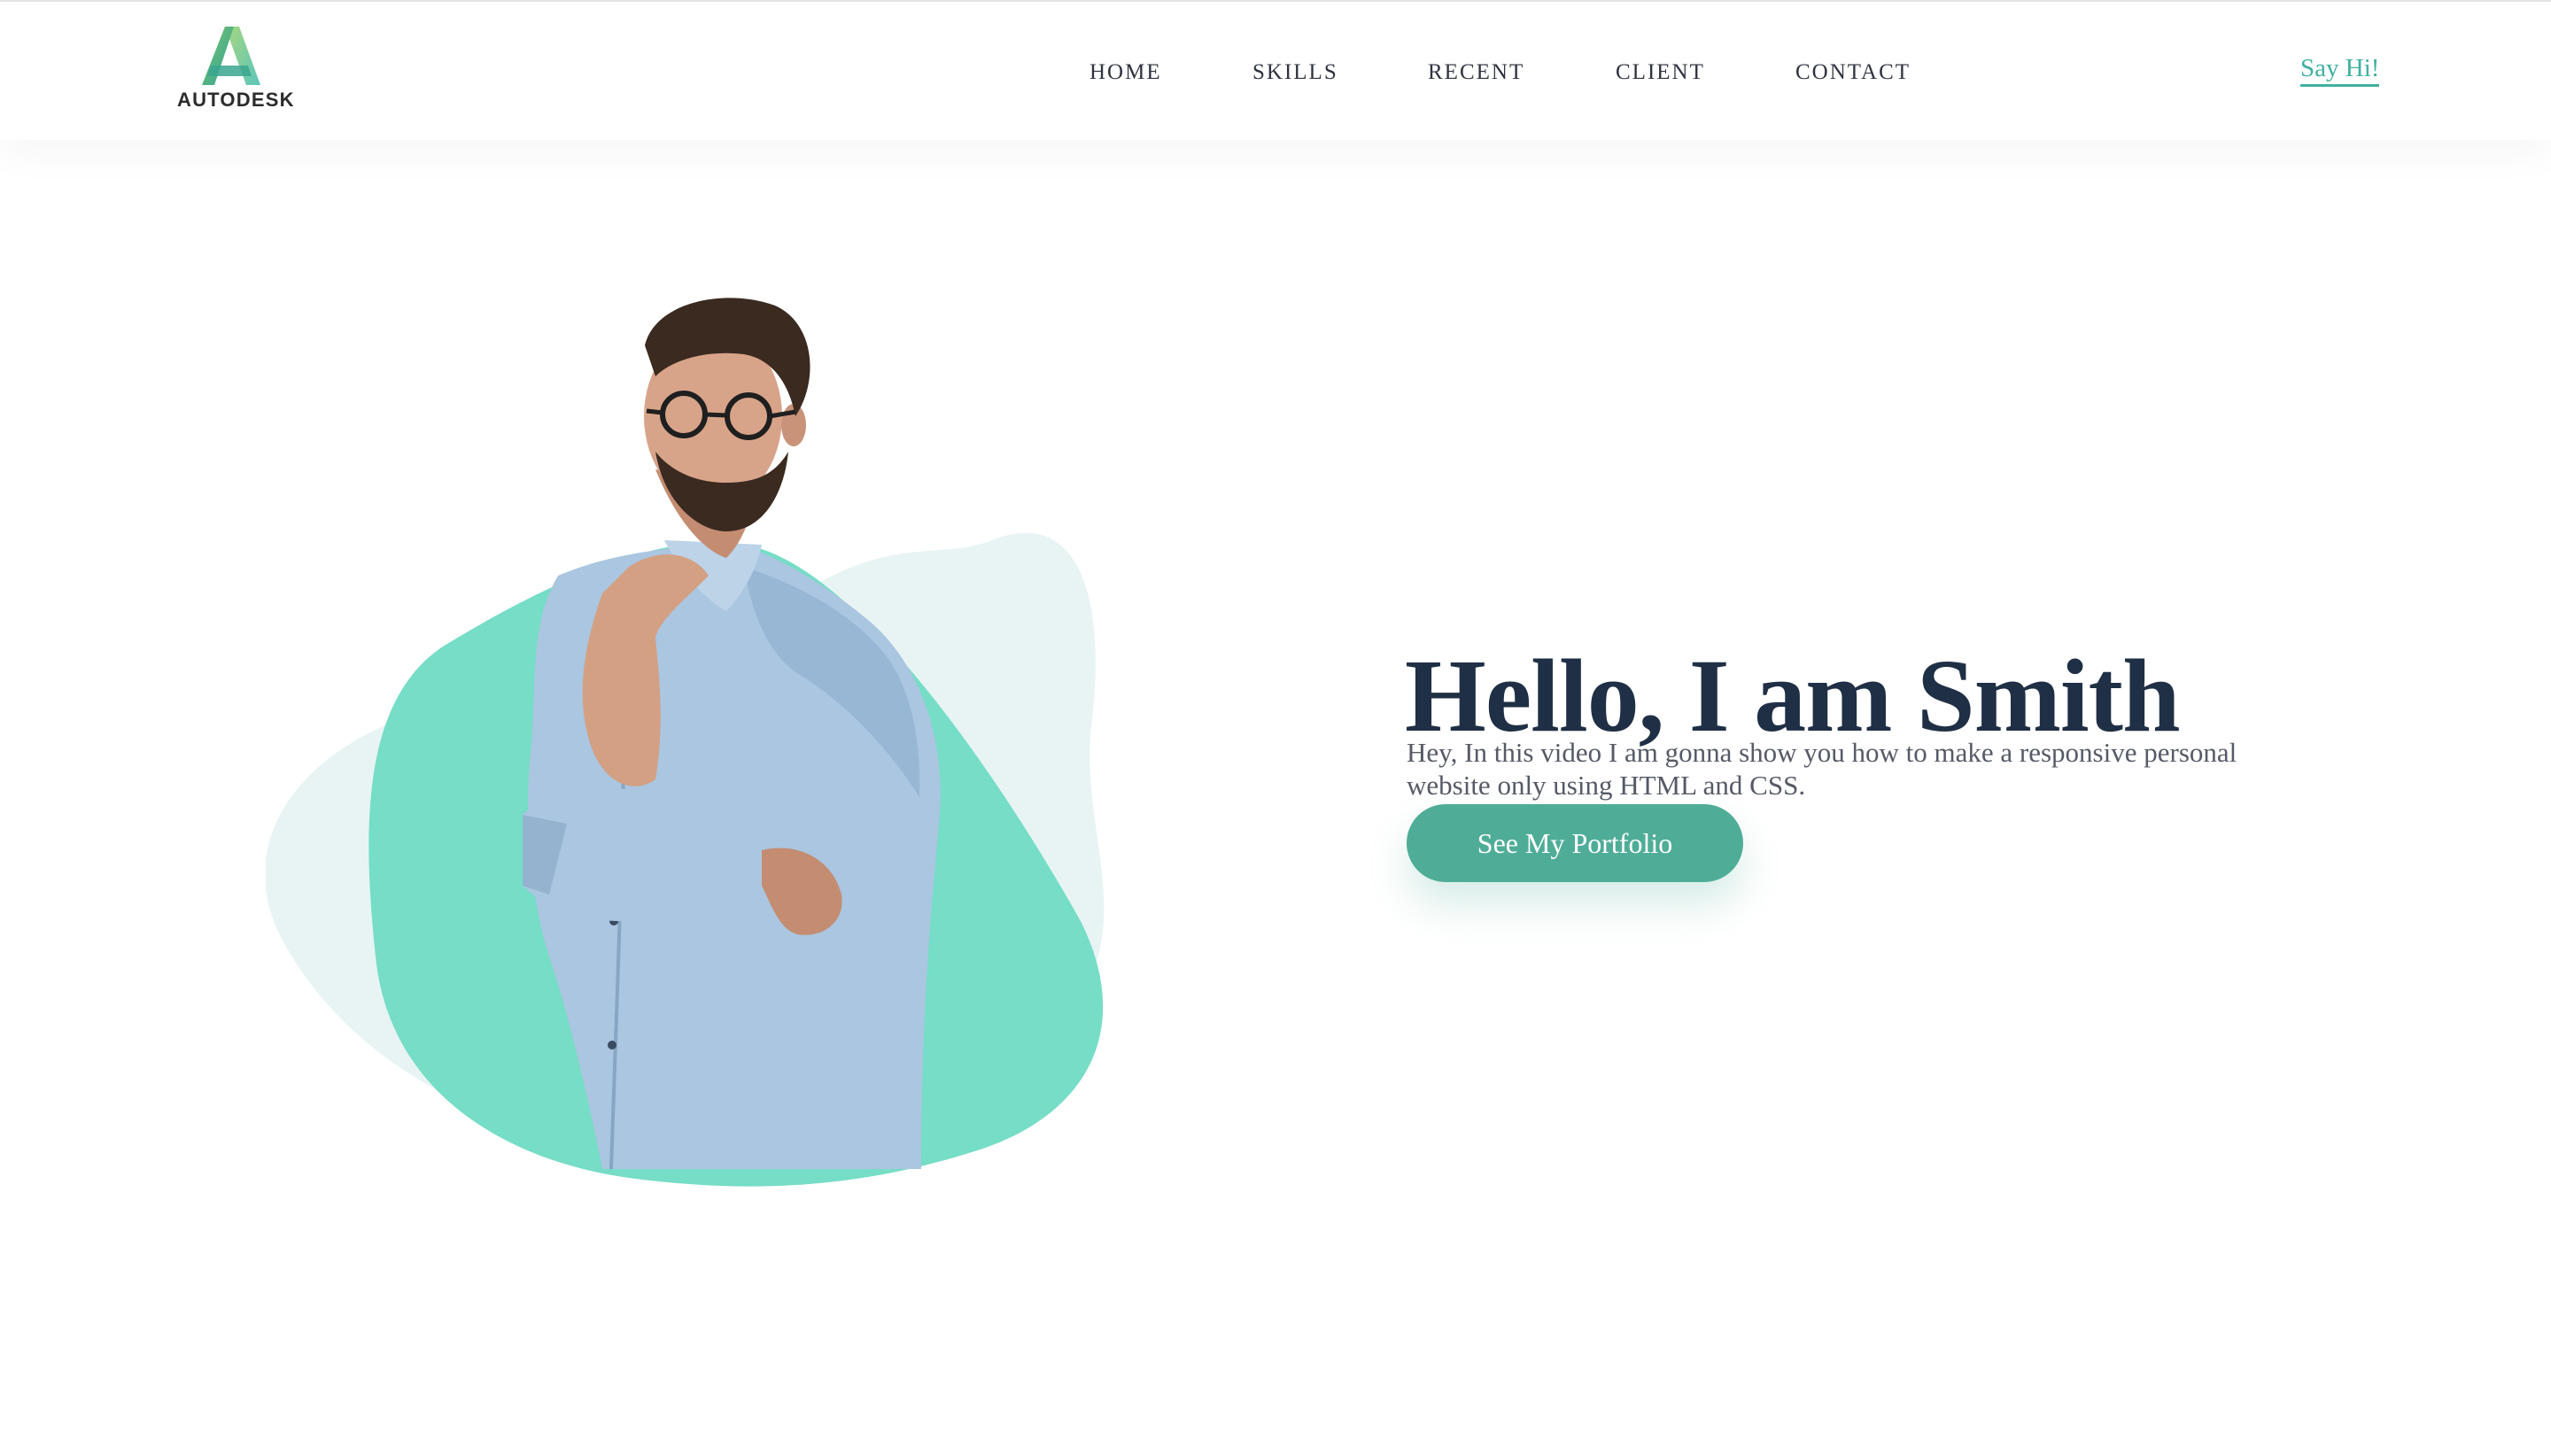  What do you see at coordinates (1853, 72) in the screenshot?
I see `nav-item-contact: CONTACT` at bounding box center [1853, 72].